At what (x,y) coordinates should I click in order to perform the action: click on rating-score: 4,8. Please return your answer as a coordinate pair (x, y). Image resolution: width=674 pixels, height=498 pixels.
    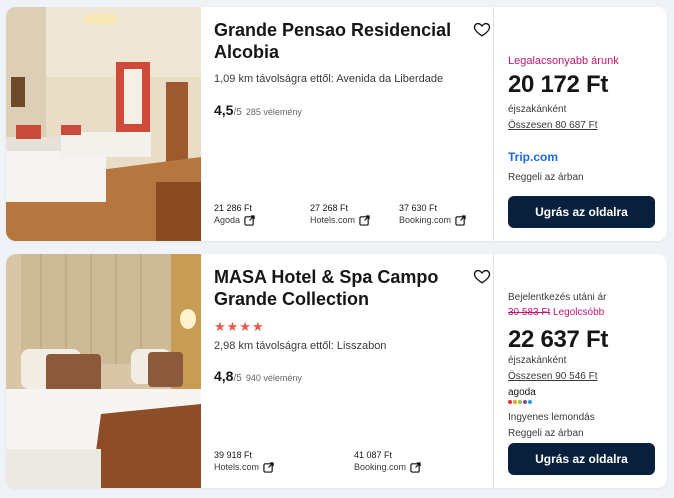
    Looking at the image, I should click on (224, 376).